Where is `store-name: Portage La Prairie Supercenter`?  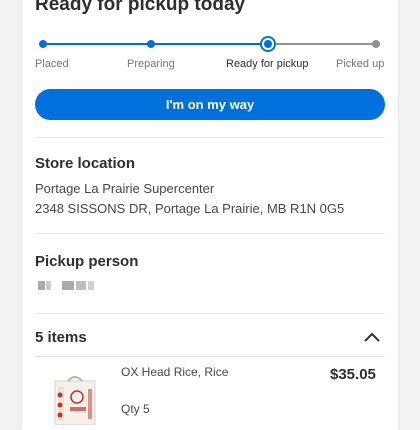 store-name: Portage La Prairie Supercenter is located at coordinates (125, 188).